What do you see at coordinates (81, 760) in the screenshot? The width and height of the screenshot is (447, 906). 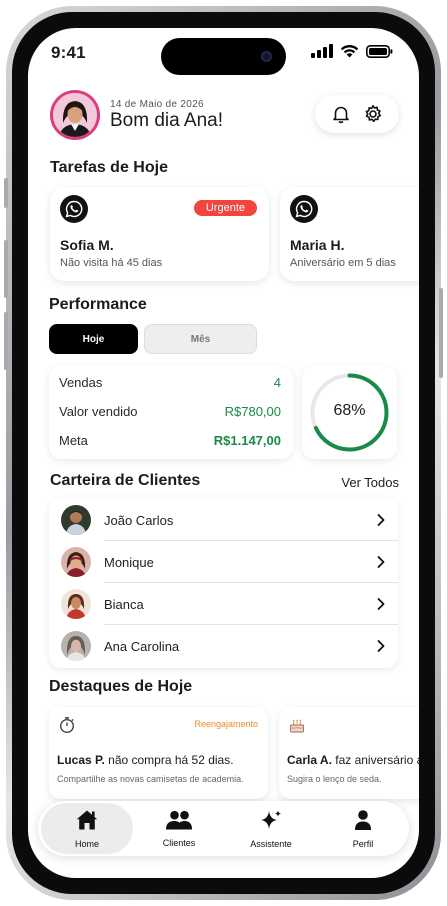 I see `highlight-client-name: Lucas P.` at bounding box center [81, 760].